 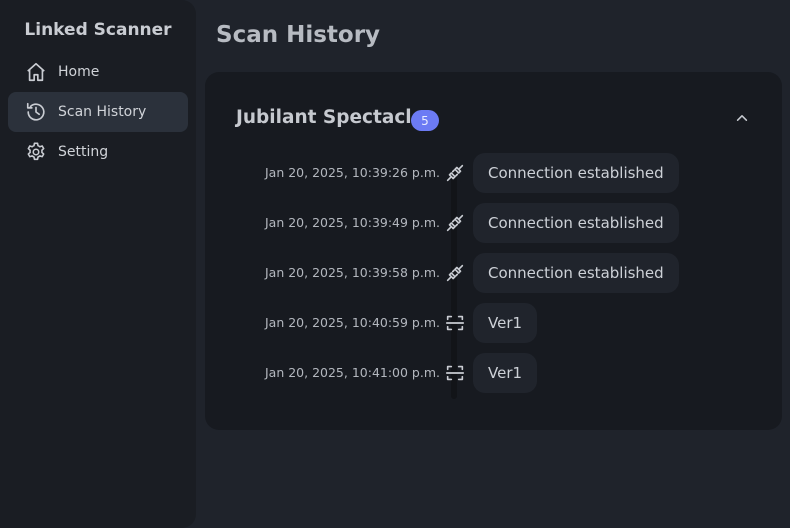 I want to click on group-title: Jubilant Spectacle, so click(x=330, y=117).